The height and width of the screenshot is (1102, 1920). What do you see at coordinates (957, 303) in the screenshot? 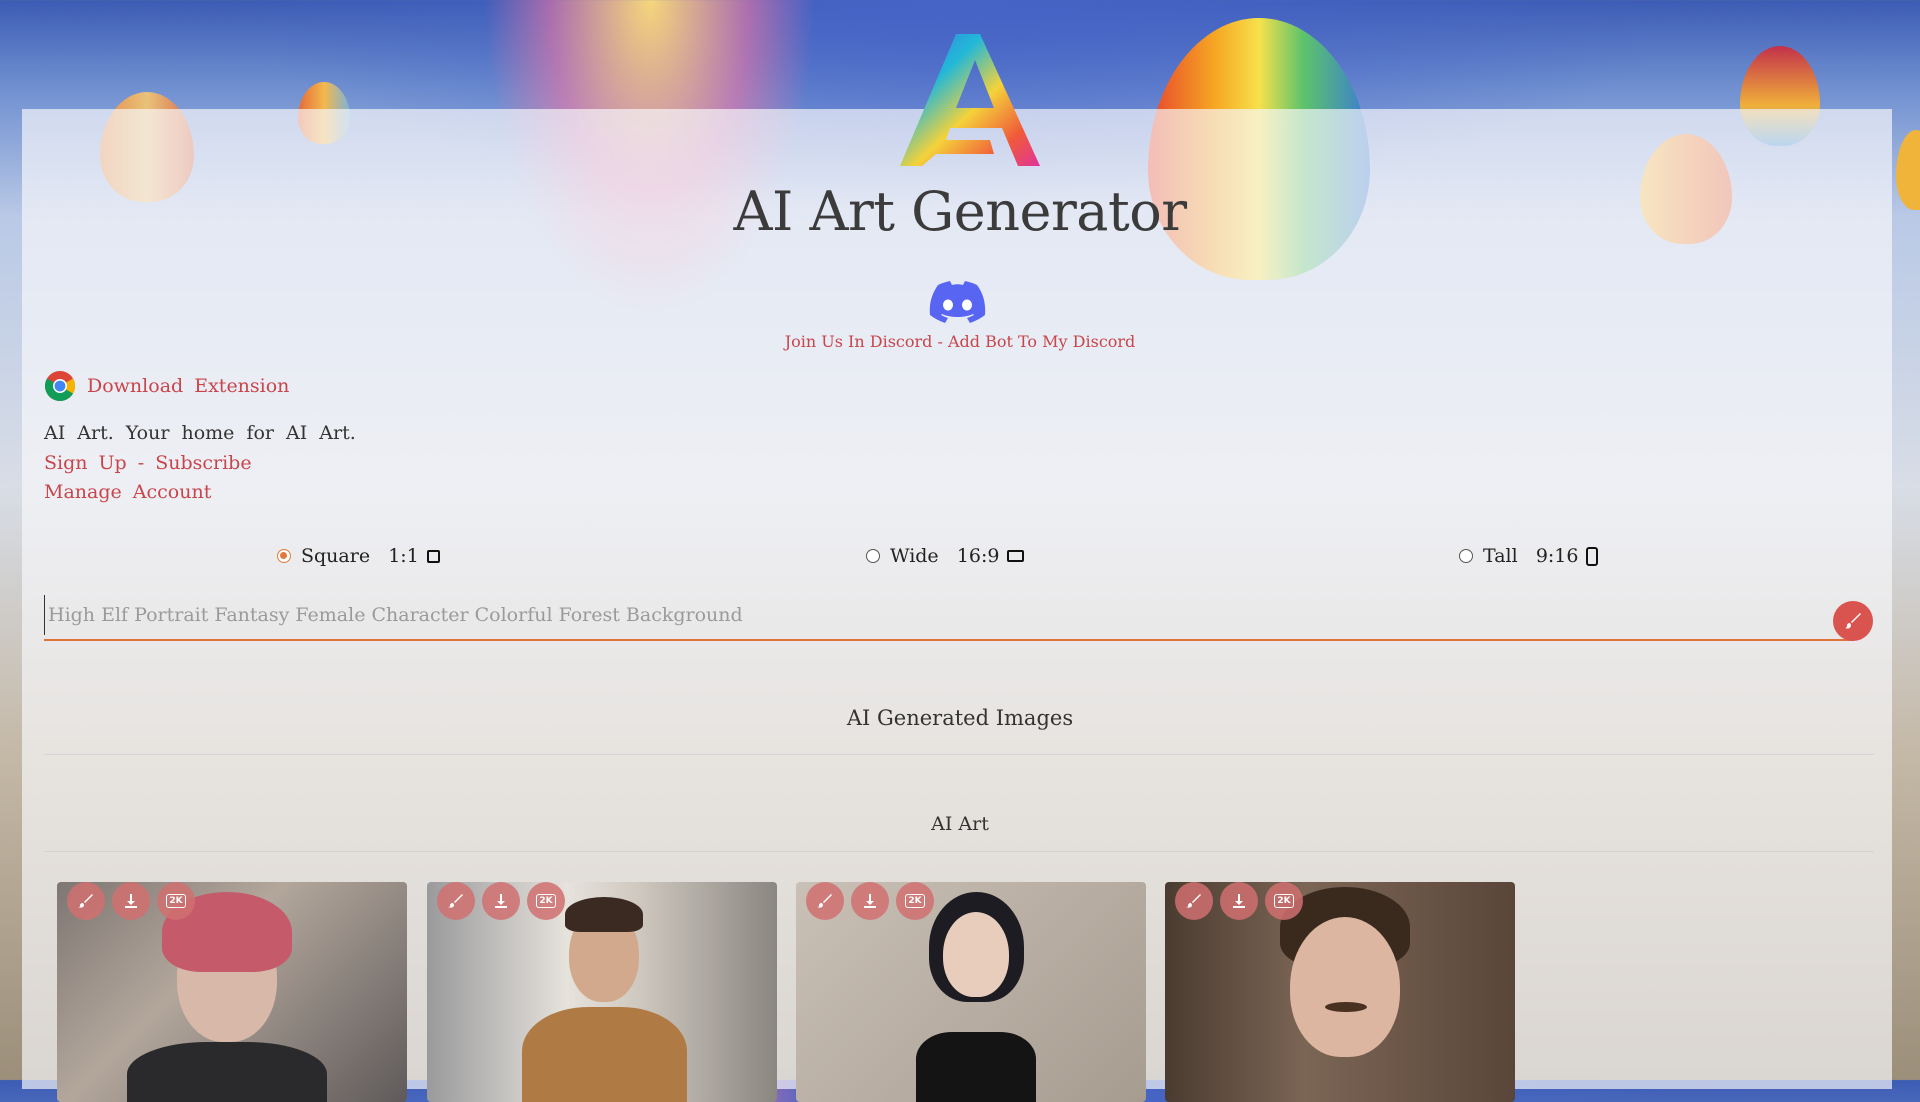
I see `discord-icon` at bounding box center [957, 303].